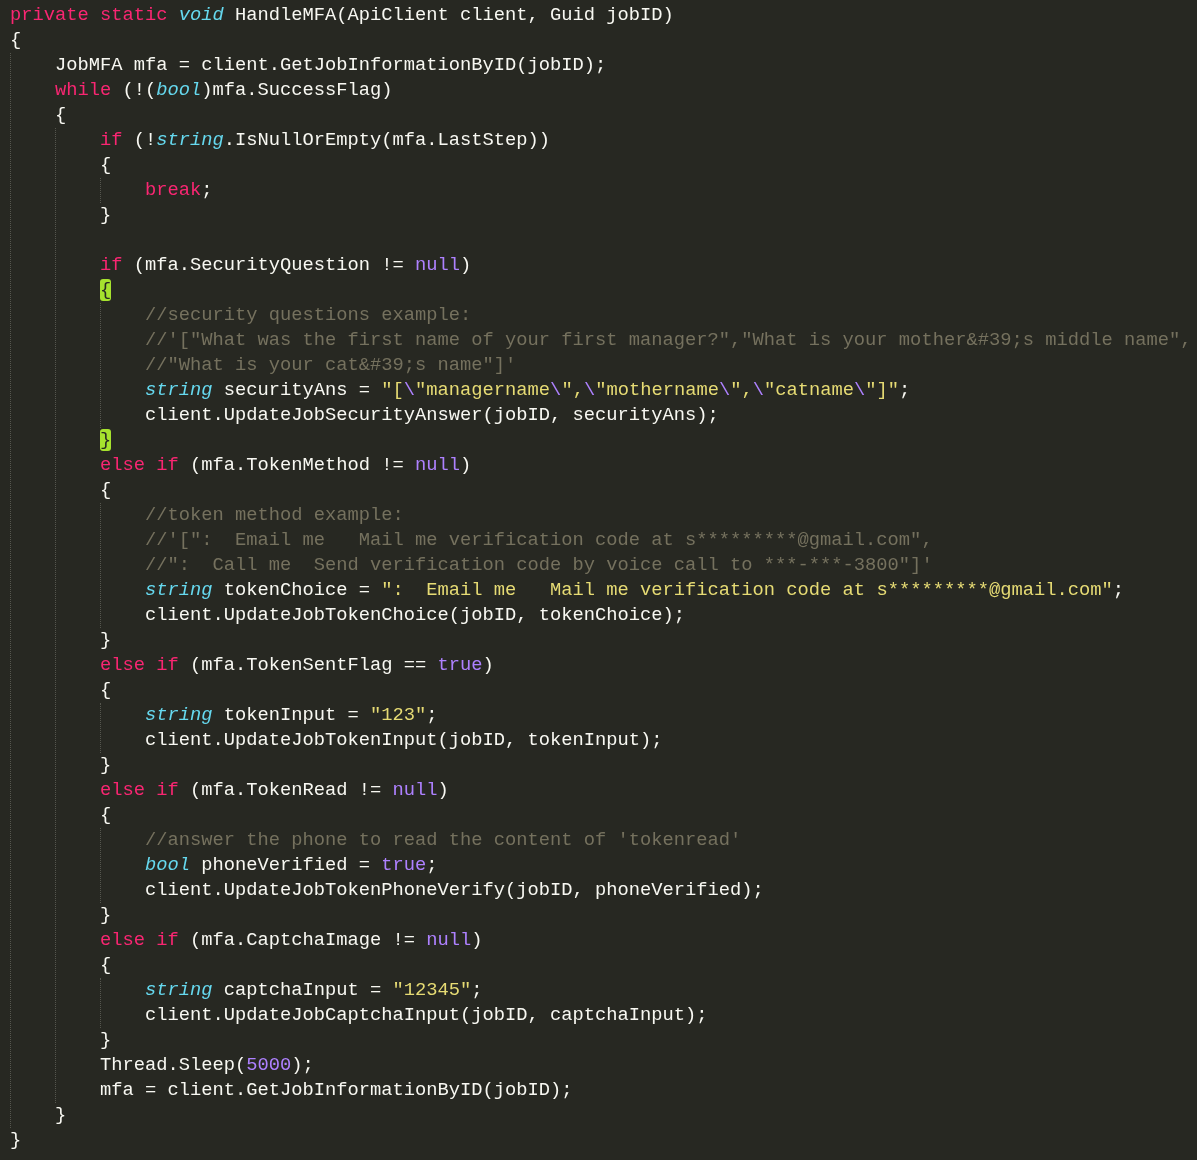  What do you see at coordinates (274, 515) in the screenshot?
I see `code-line: //token method example:` at bounding box center [274, 515].